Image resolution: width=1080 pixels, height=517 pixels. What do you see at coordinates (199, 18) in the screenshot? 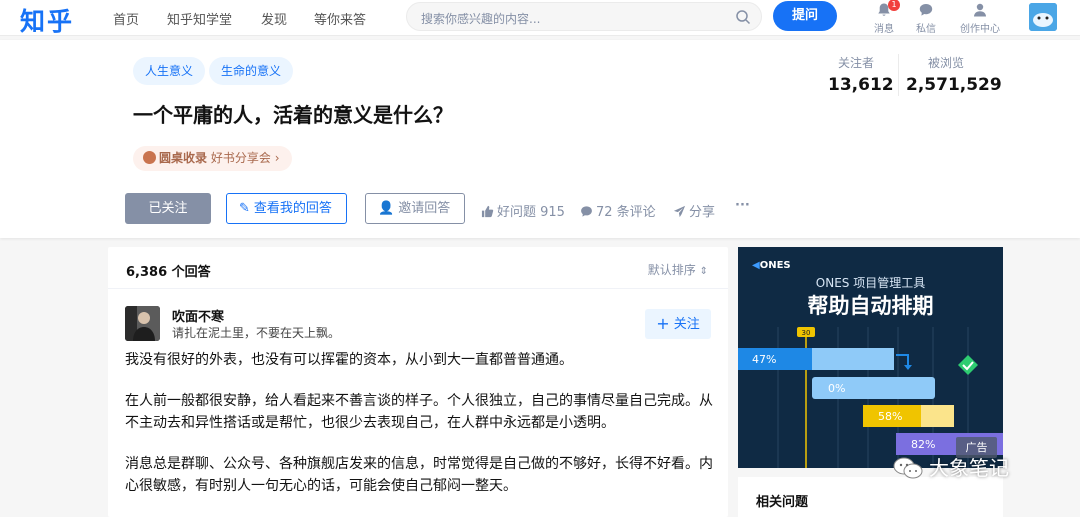
I see `nav-link-academy: 知乎知学堂` at bounding box center [199, 18].